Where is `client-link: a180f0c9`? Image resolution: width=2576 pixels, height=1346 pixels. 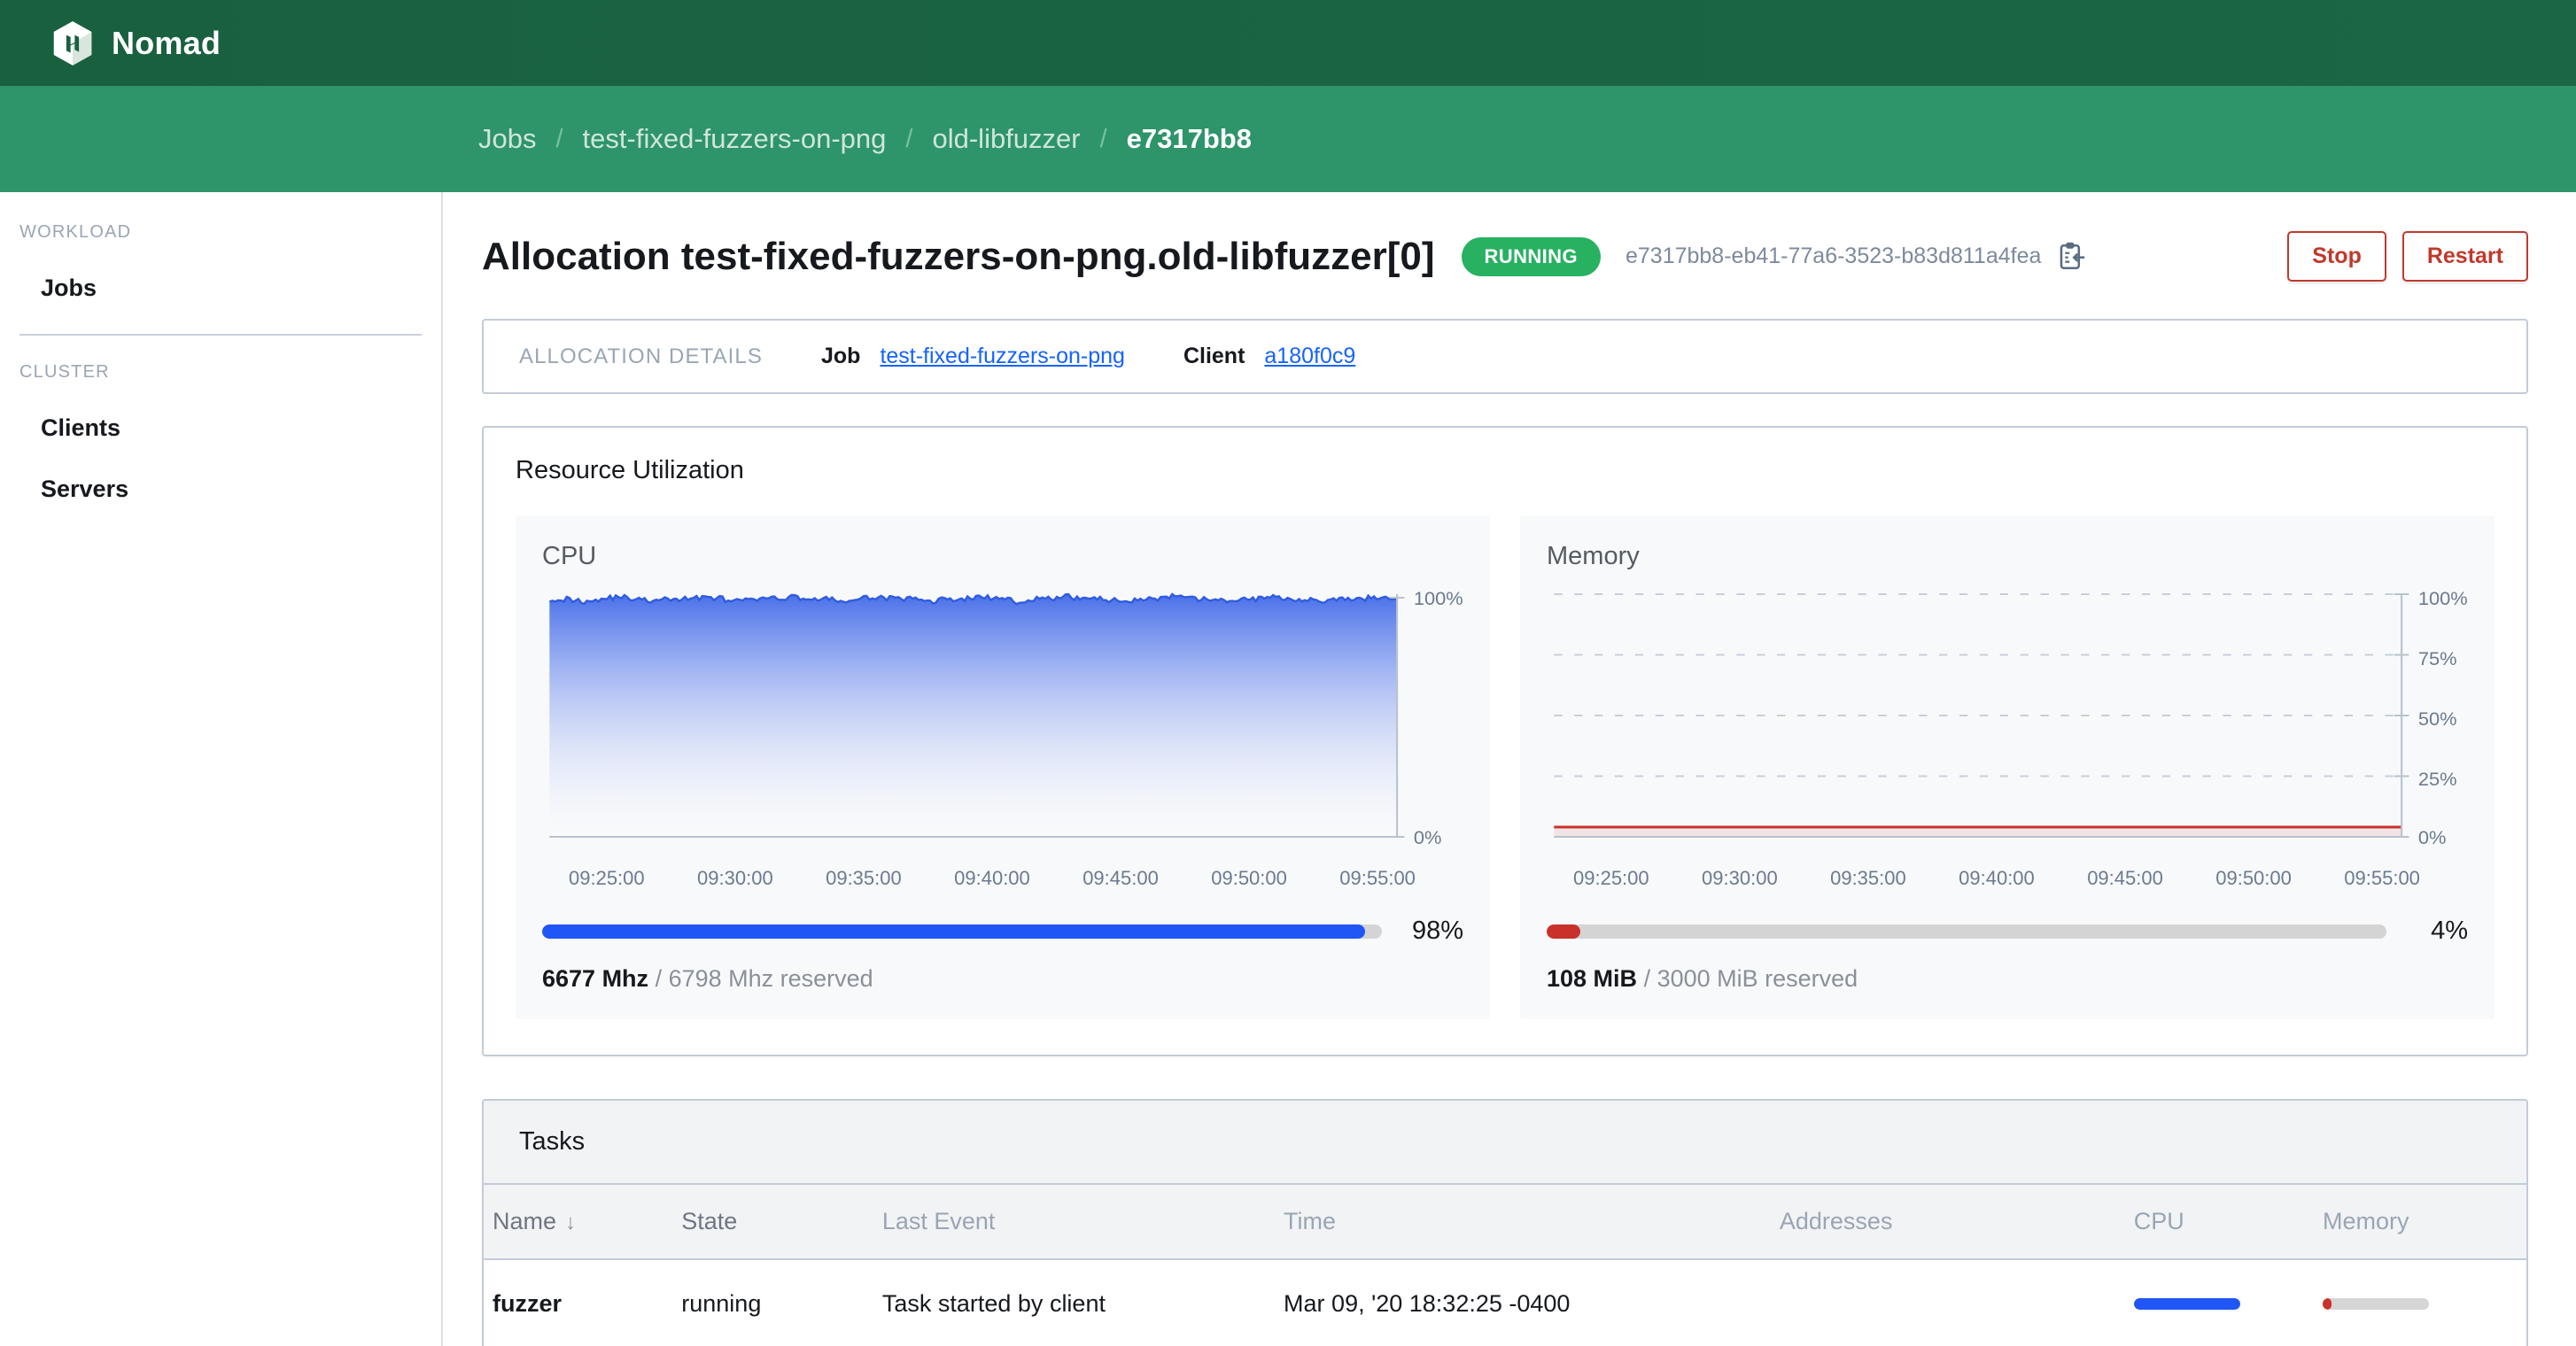
client-link: a180f0c9 is located at coordinates (1309, 356).